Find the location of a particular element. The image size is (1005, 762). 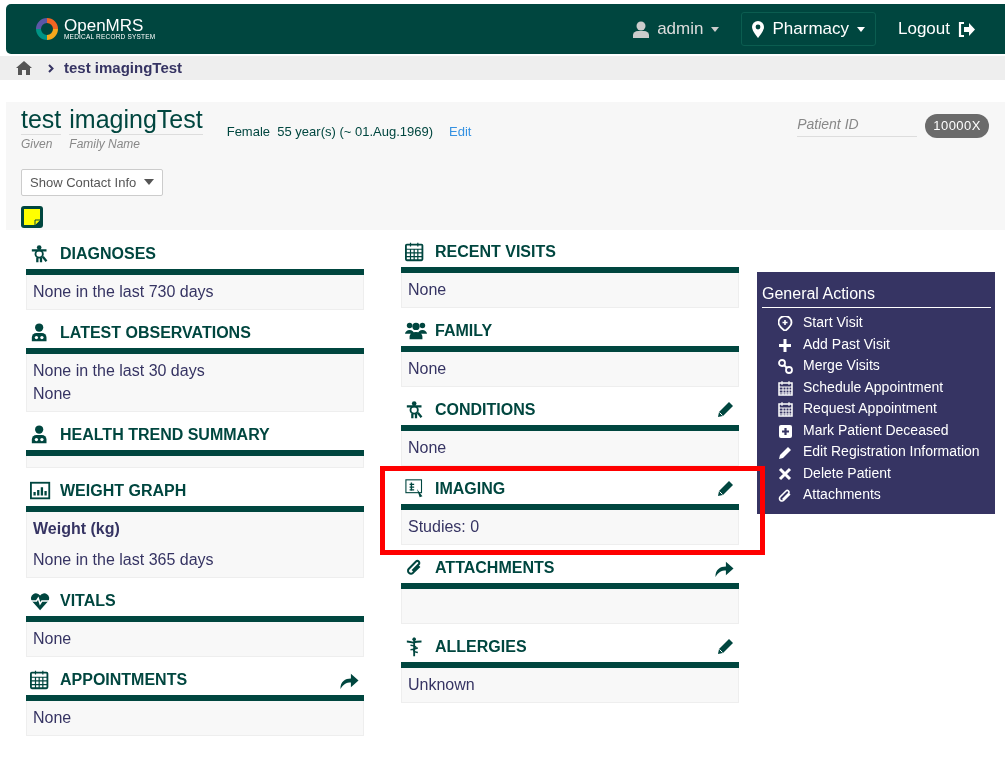

user-menu: admin is located at coordinates (676, 29).